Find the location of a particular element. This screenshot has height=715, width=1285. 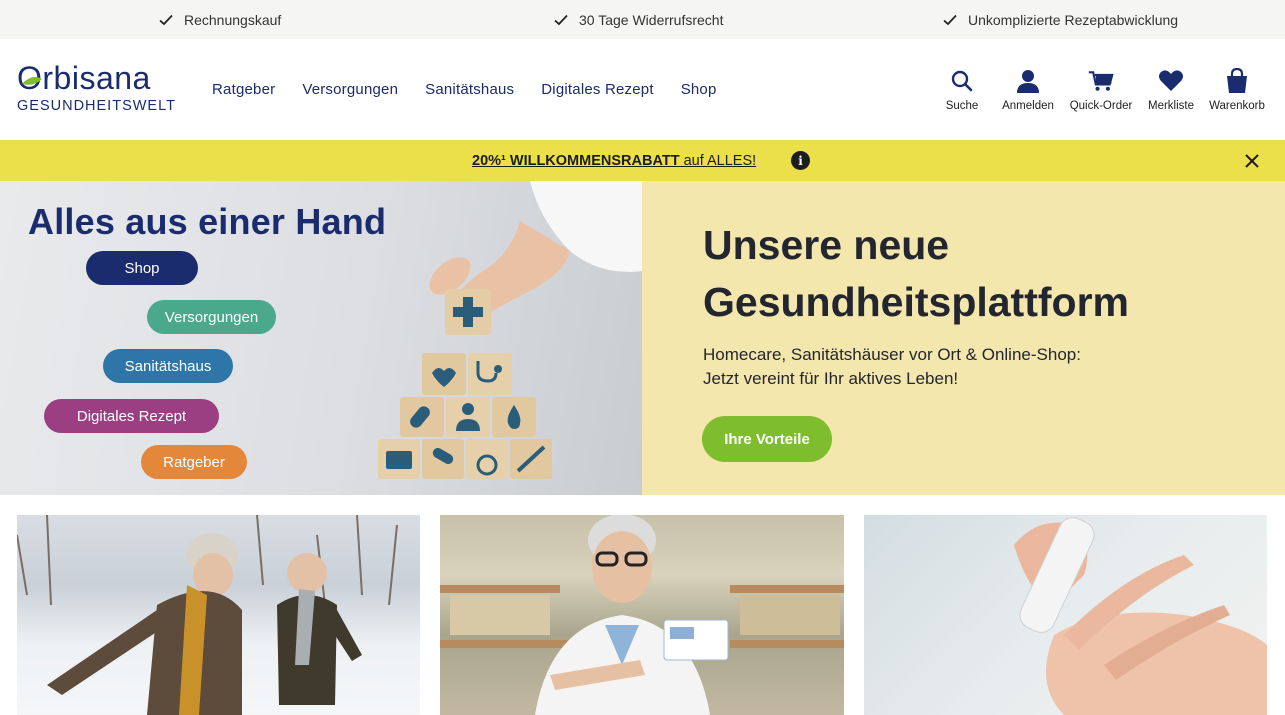

usp-item: 30 Tage Widerrufsrecht is located at coordinates (638, 19).